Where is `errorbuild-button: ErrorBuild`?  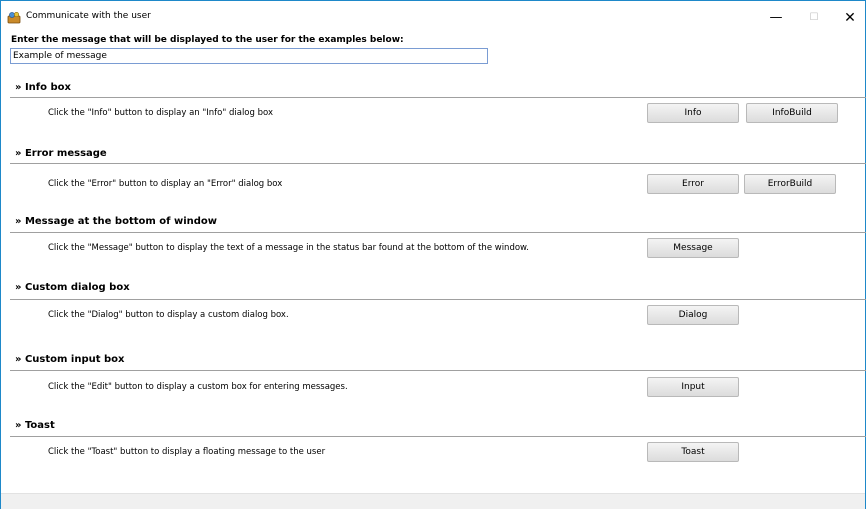 errorbuild-button: ErrorBuild is located at coordinates (790, 184).